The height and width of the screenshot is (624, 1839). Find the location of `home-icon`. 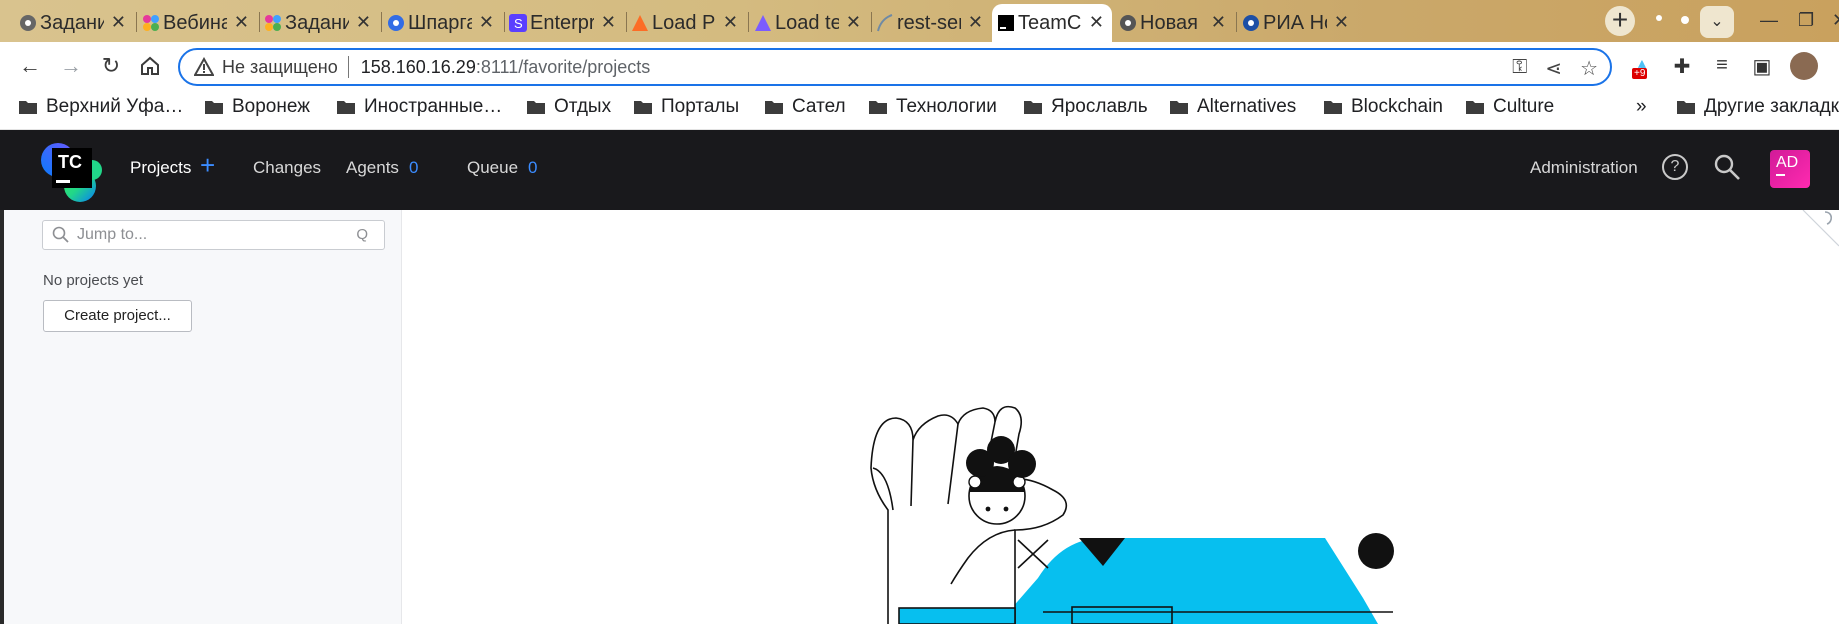

home-icon is located at coordinates (150, 66).